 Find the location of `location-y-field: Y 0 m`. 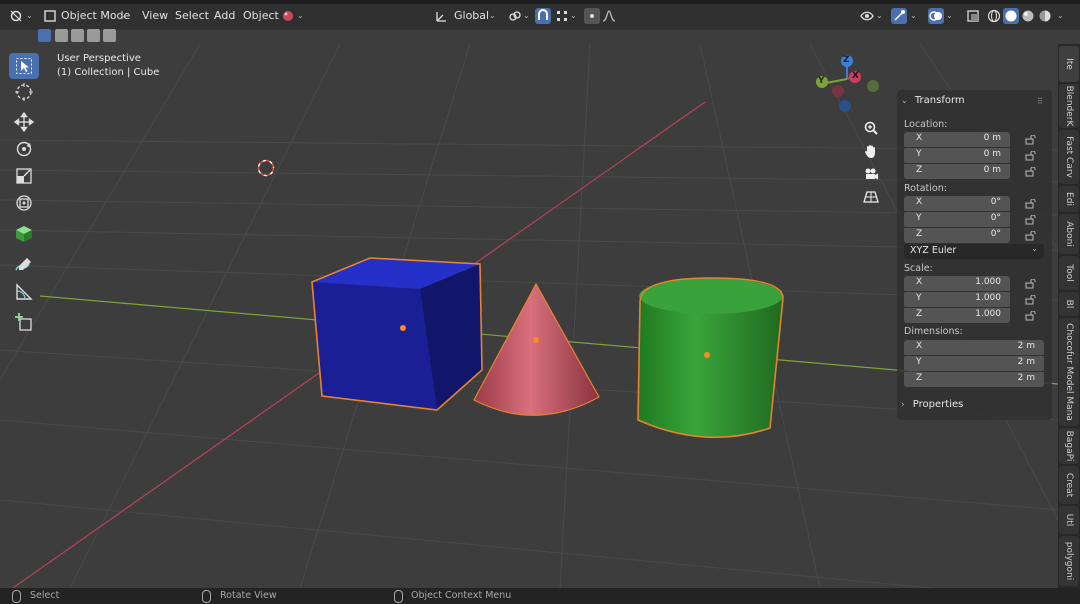

location-y-field: Y 0 m is located at coordinates (957, 155).